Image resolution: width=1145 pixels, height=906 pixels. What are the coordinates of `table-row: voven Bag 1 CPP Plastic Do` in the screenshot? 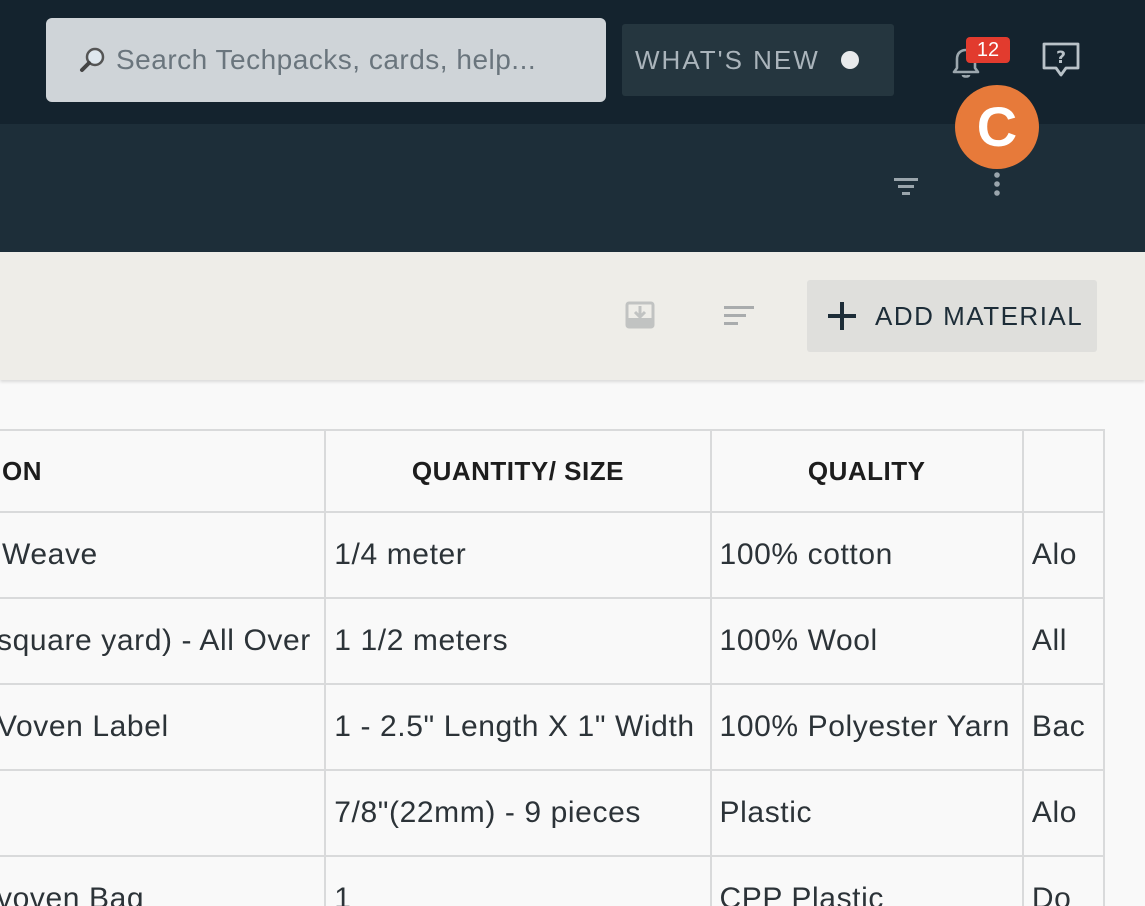 It's located at (553, 880).